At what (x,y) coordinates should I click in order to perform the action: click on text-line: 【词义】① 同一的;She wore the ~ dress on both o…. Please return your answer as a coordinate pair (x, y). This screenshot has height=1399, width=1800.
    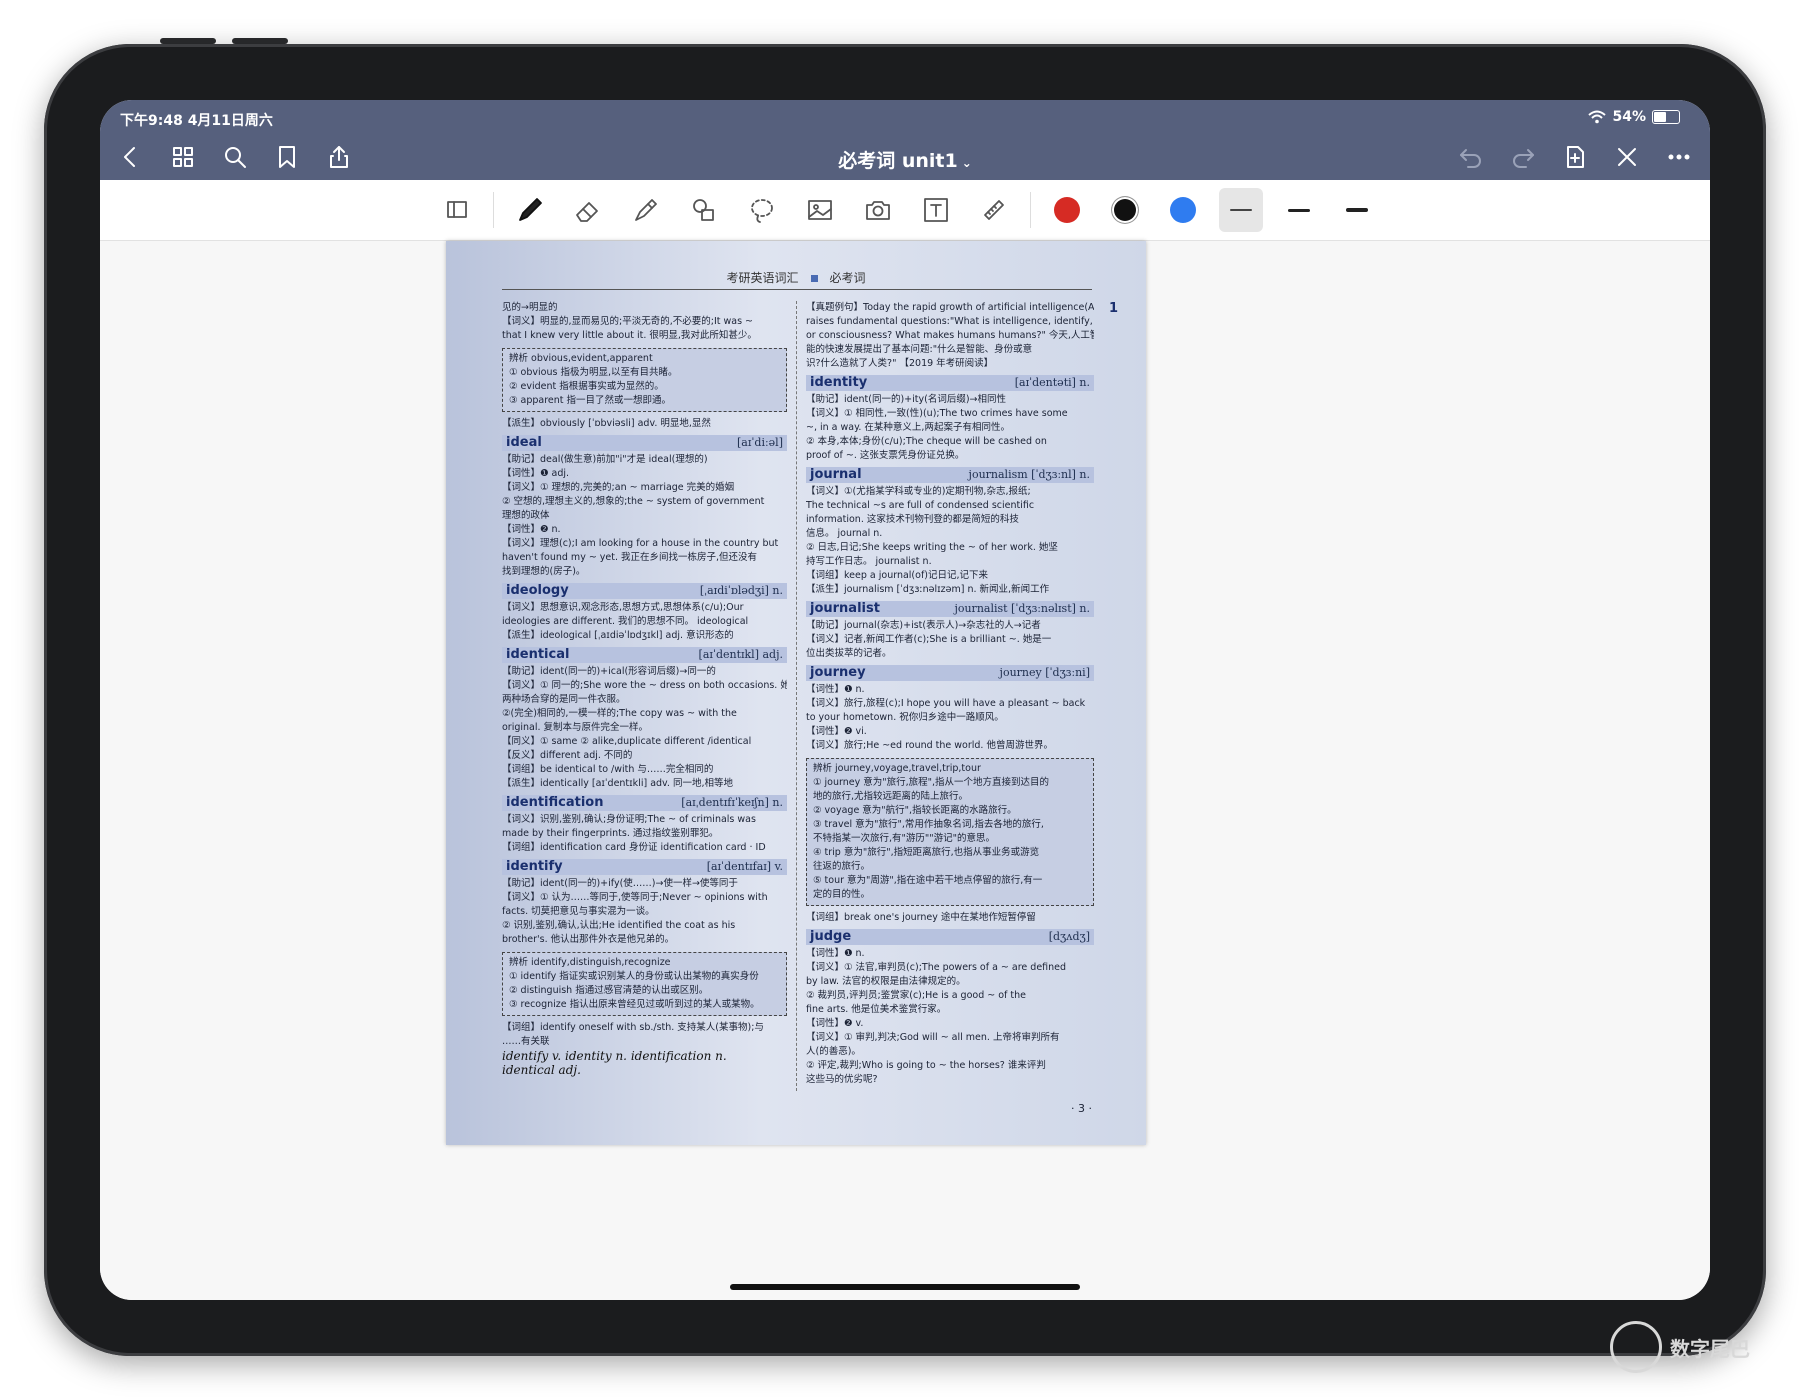
    Looking at the image, I should click on (644, 685).